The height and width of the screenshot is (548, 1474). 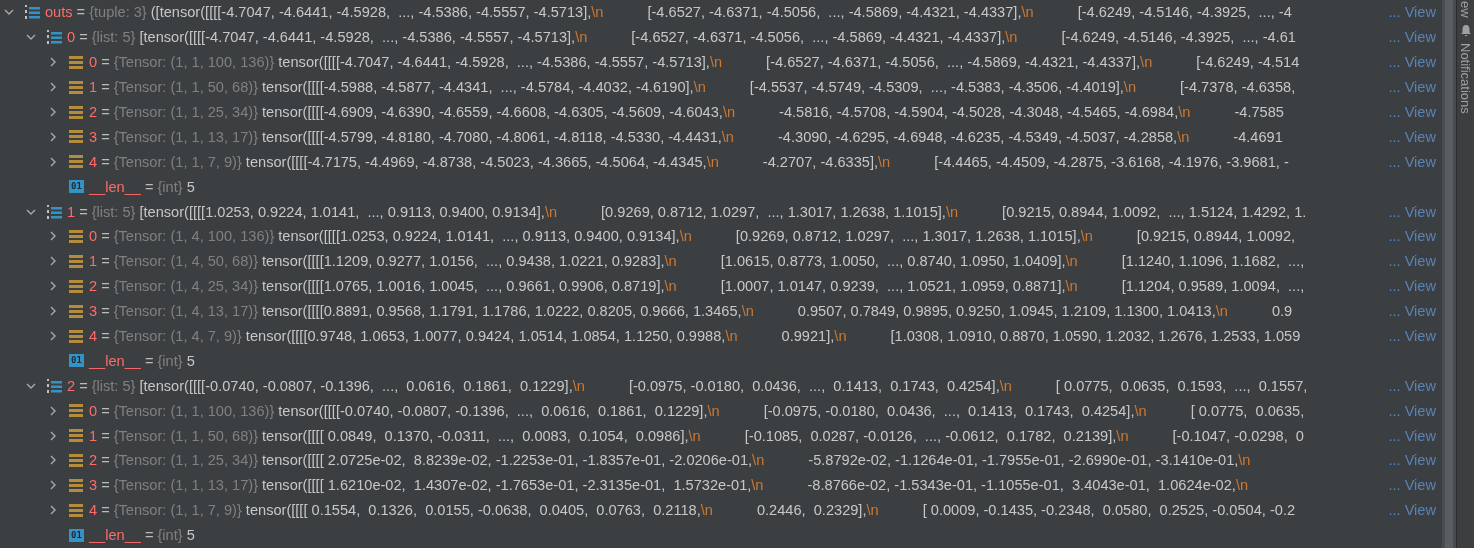 What do you see at coordinates (76, 361) in the screenshot?
I see `int-badge: 01` at bounding box center [76, 361].